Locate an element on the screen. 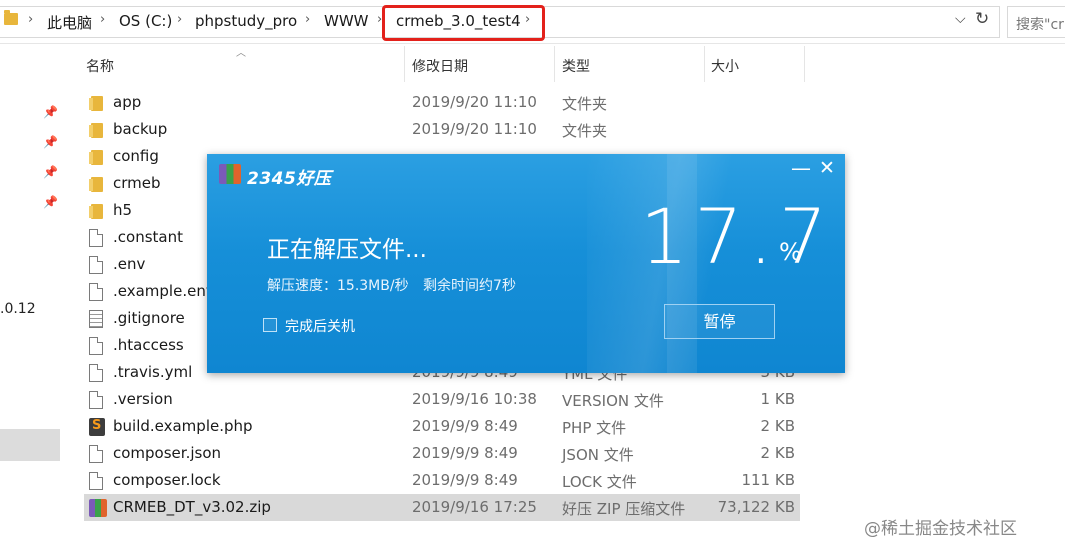  pause-button: 暂停 is located at coordinates (719, 321).